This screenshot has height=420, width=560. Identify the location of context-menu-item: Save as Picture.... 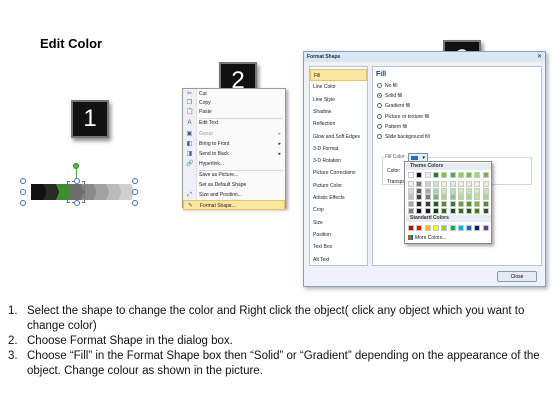
(234, 175).